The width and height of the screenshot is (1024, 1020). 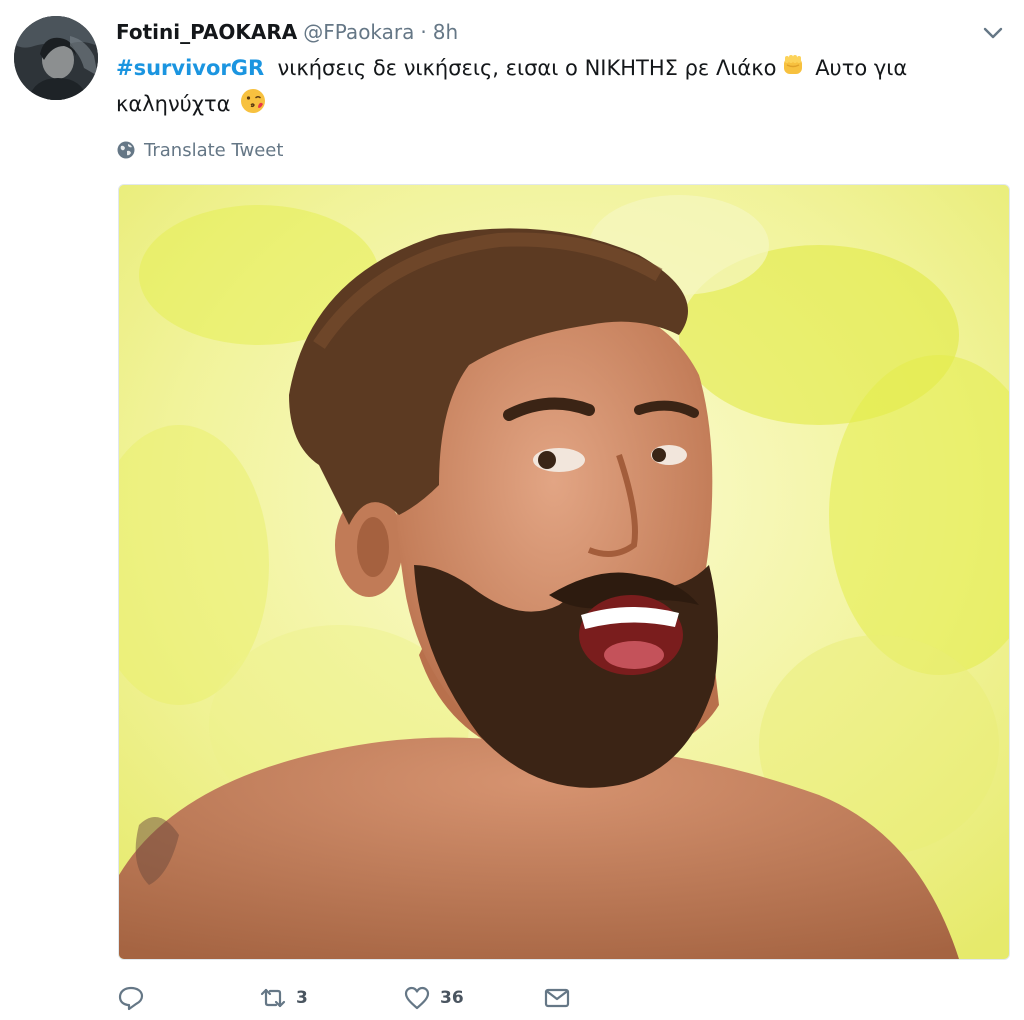 I want to click on chevron-down-icon, so click(x=993, y=33).